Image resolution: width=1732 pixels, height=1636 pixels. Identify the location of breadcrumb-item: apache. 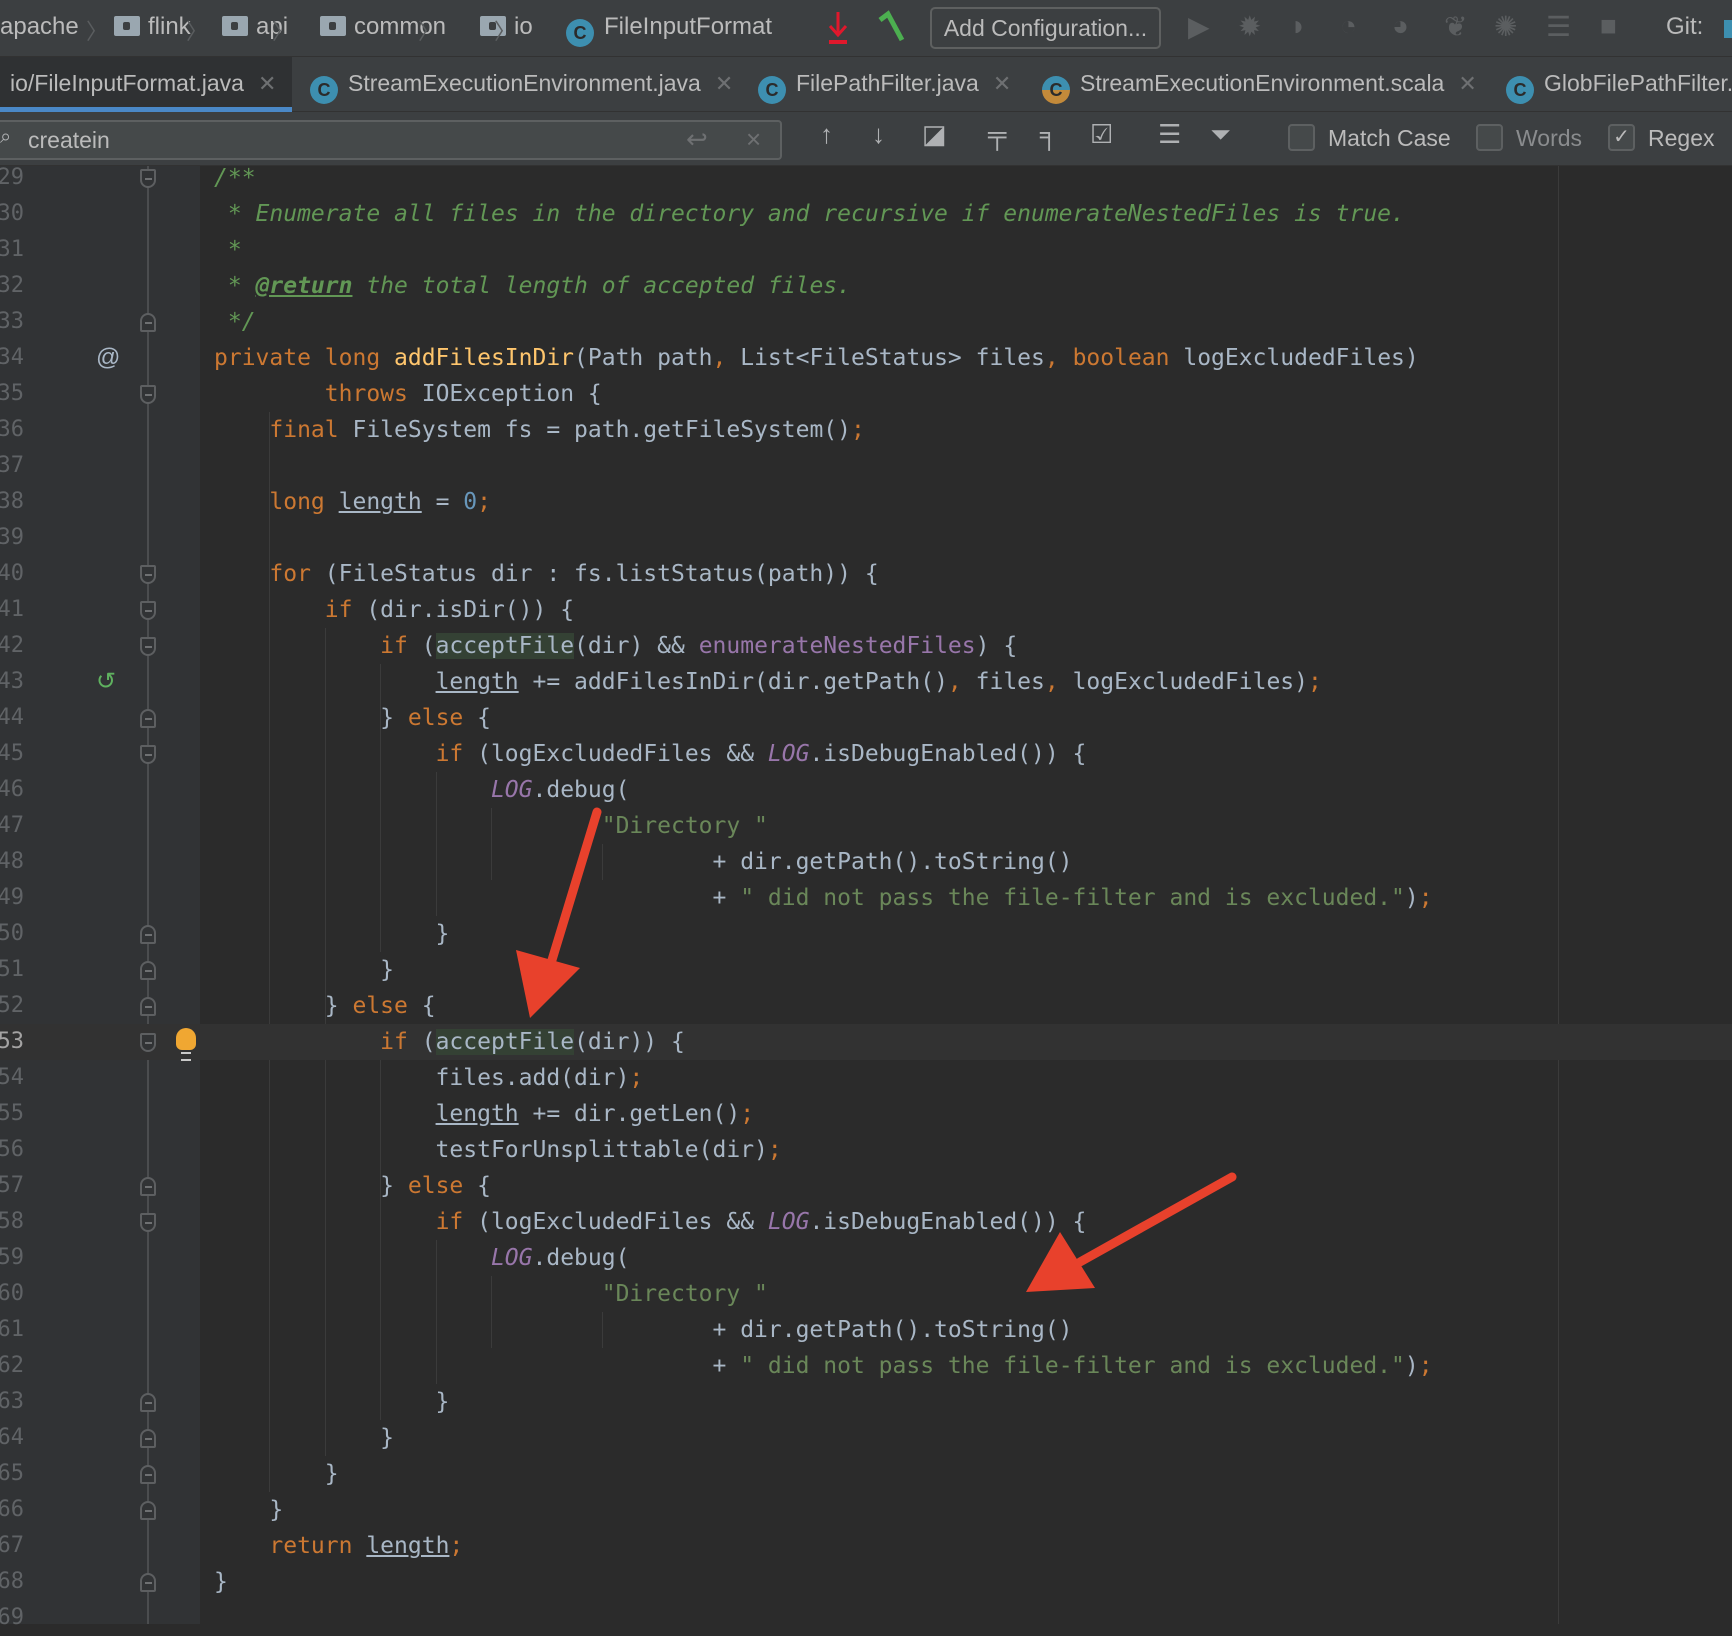
(39, 27).